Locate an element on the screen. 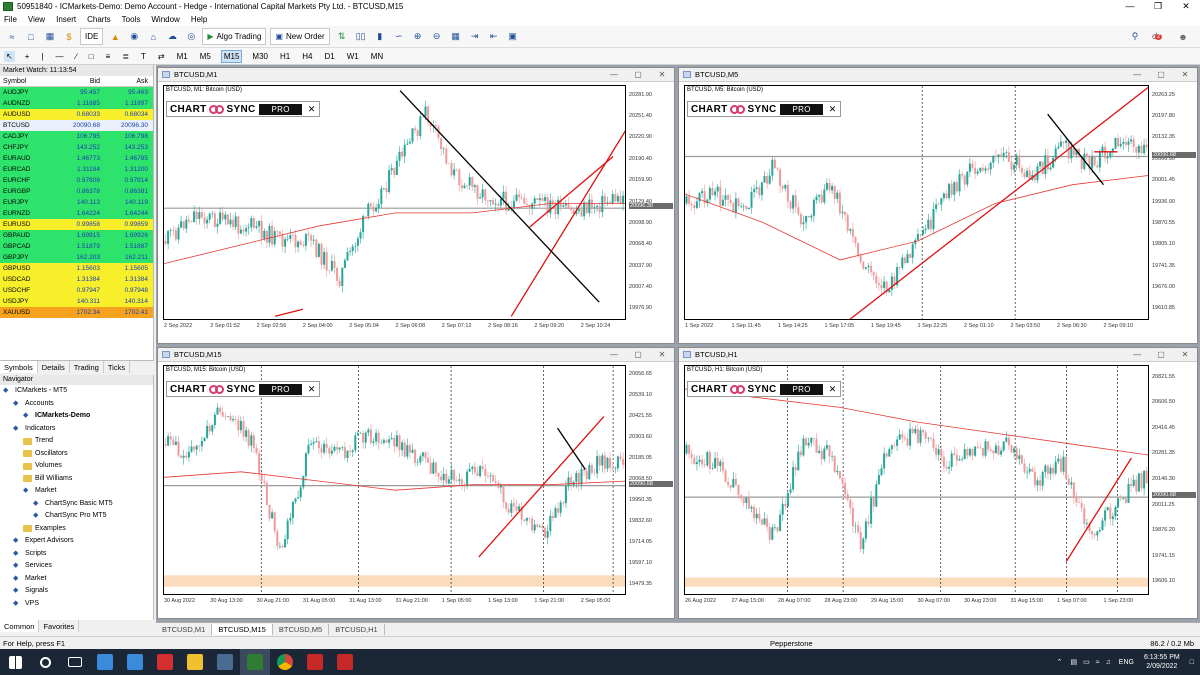 Image resolution: width=1200 pixels, height=675 pixels. menu-view: View is located at coordinates (36, 19).